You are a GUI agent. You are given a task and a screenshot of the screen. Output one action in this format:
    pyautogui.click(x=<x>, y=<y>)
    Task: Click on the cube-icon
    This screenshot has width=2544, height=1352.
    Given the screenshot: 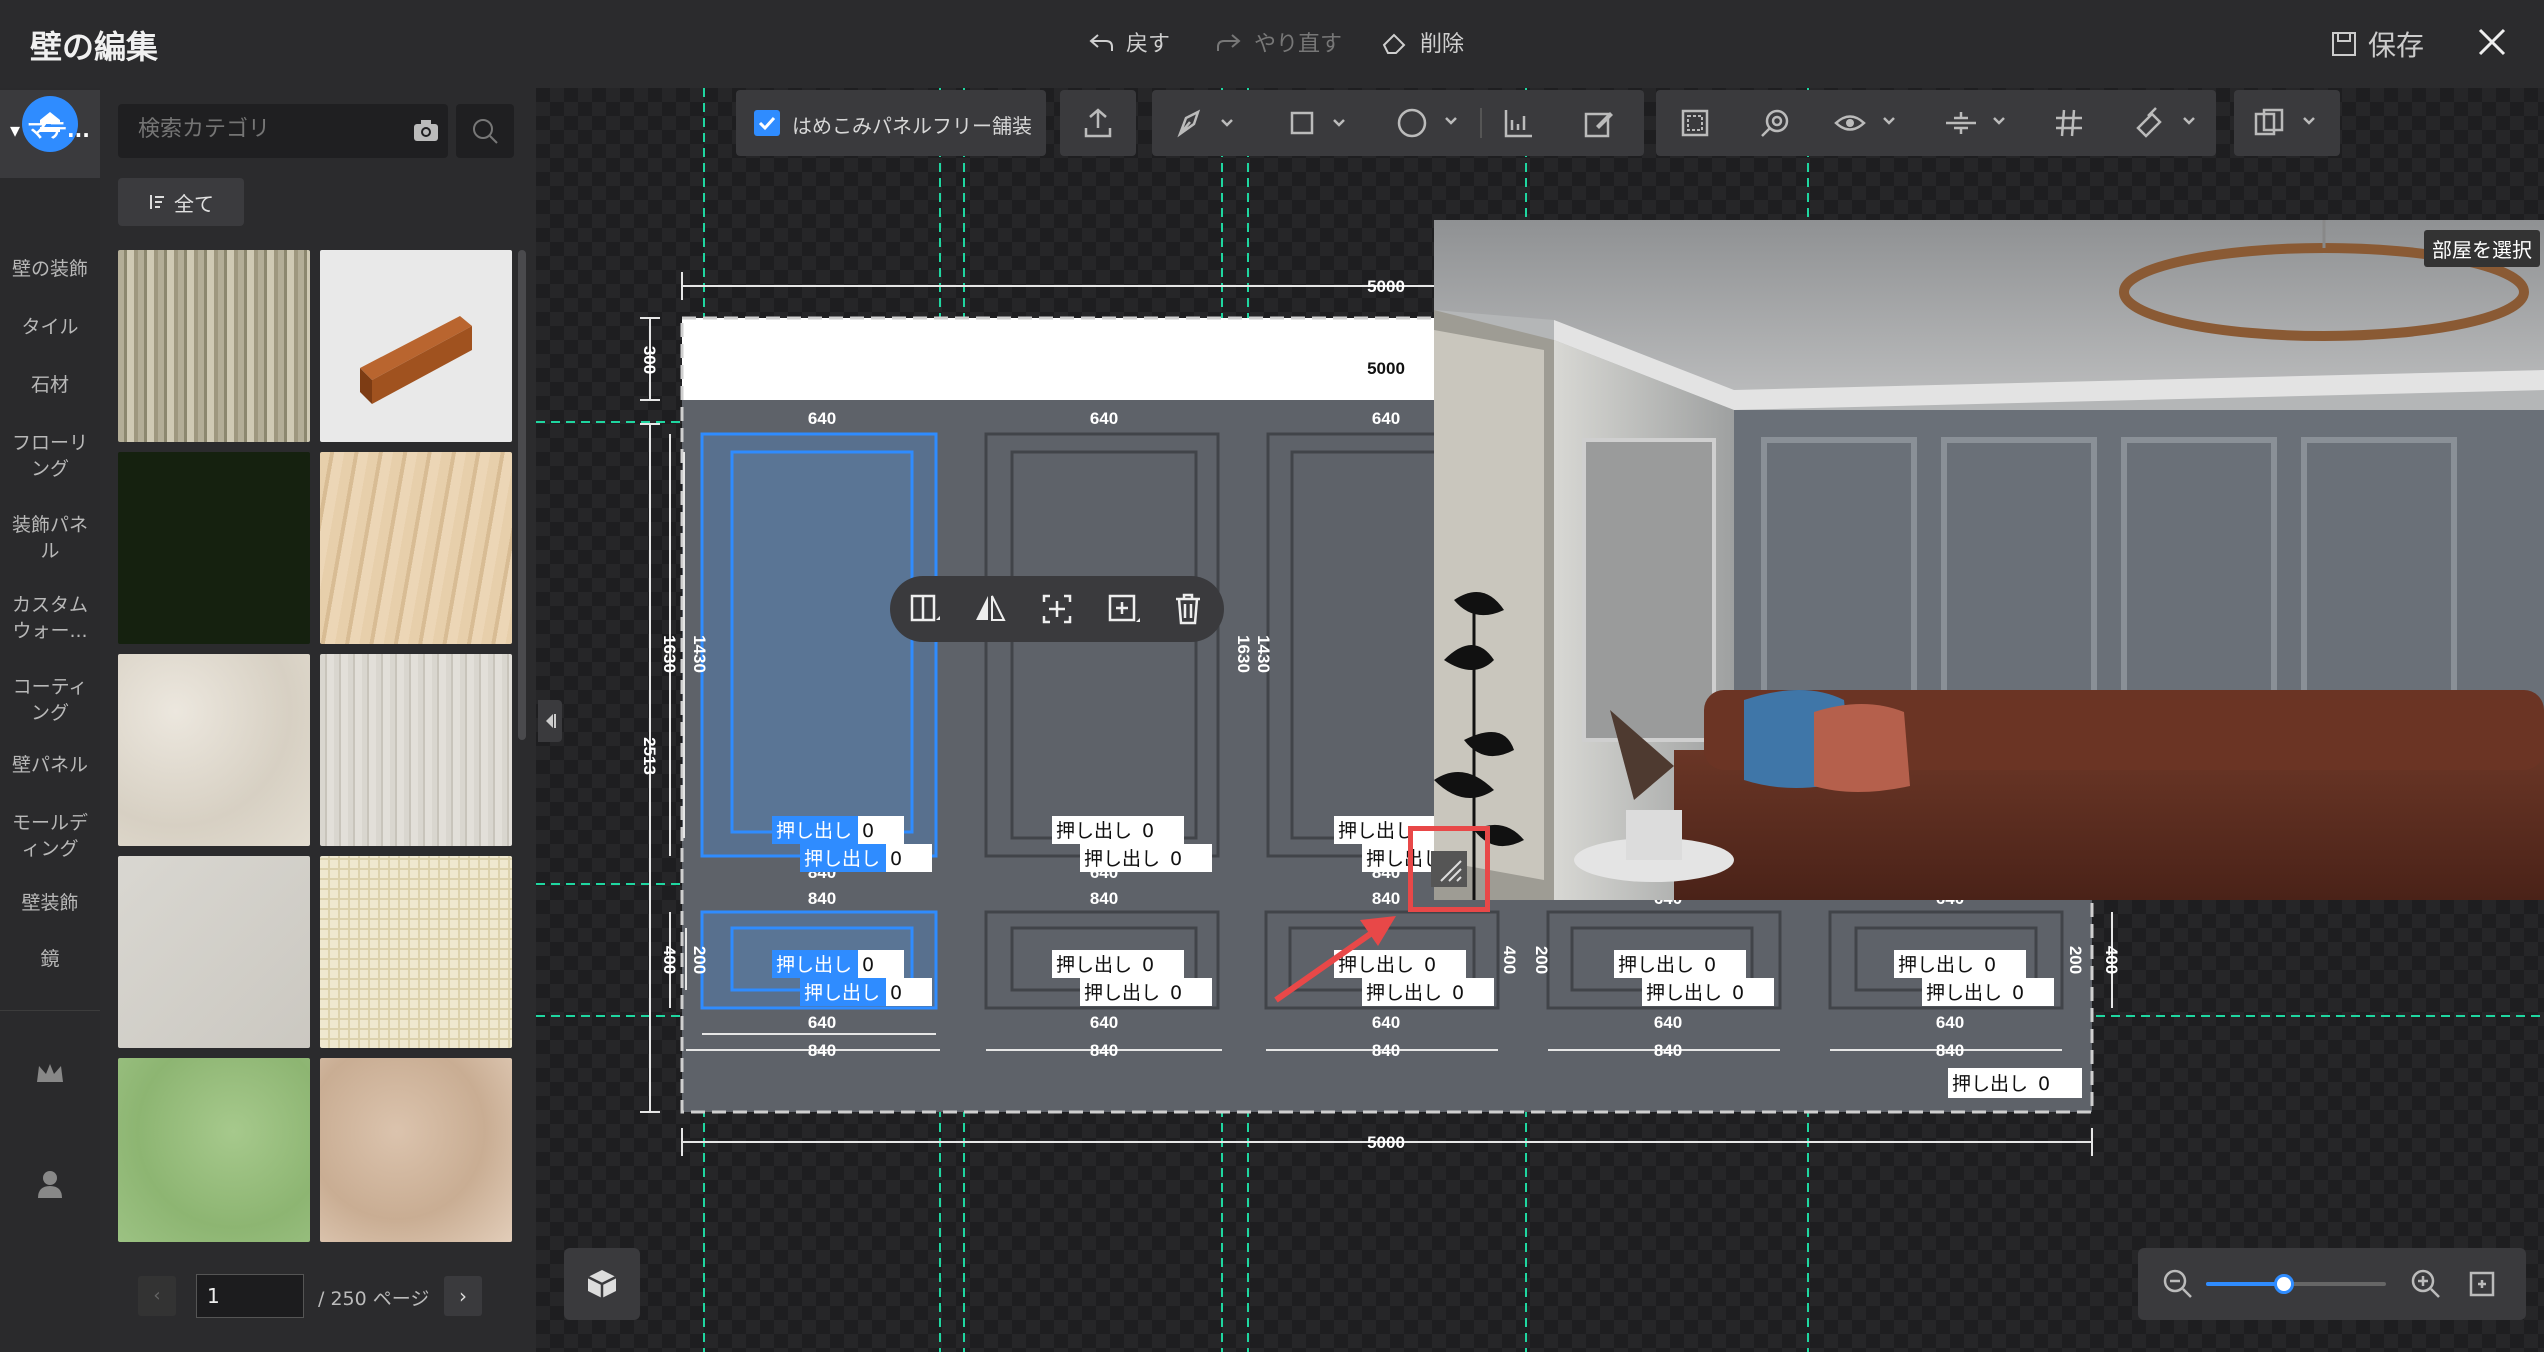 What is the action you would take?
    pyautogui.click(x=602, y=1284)
    